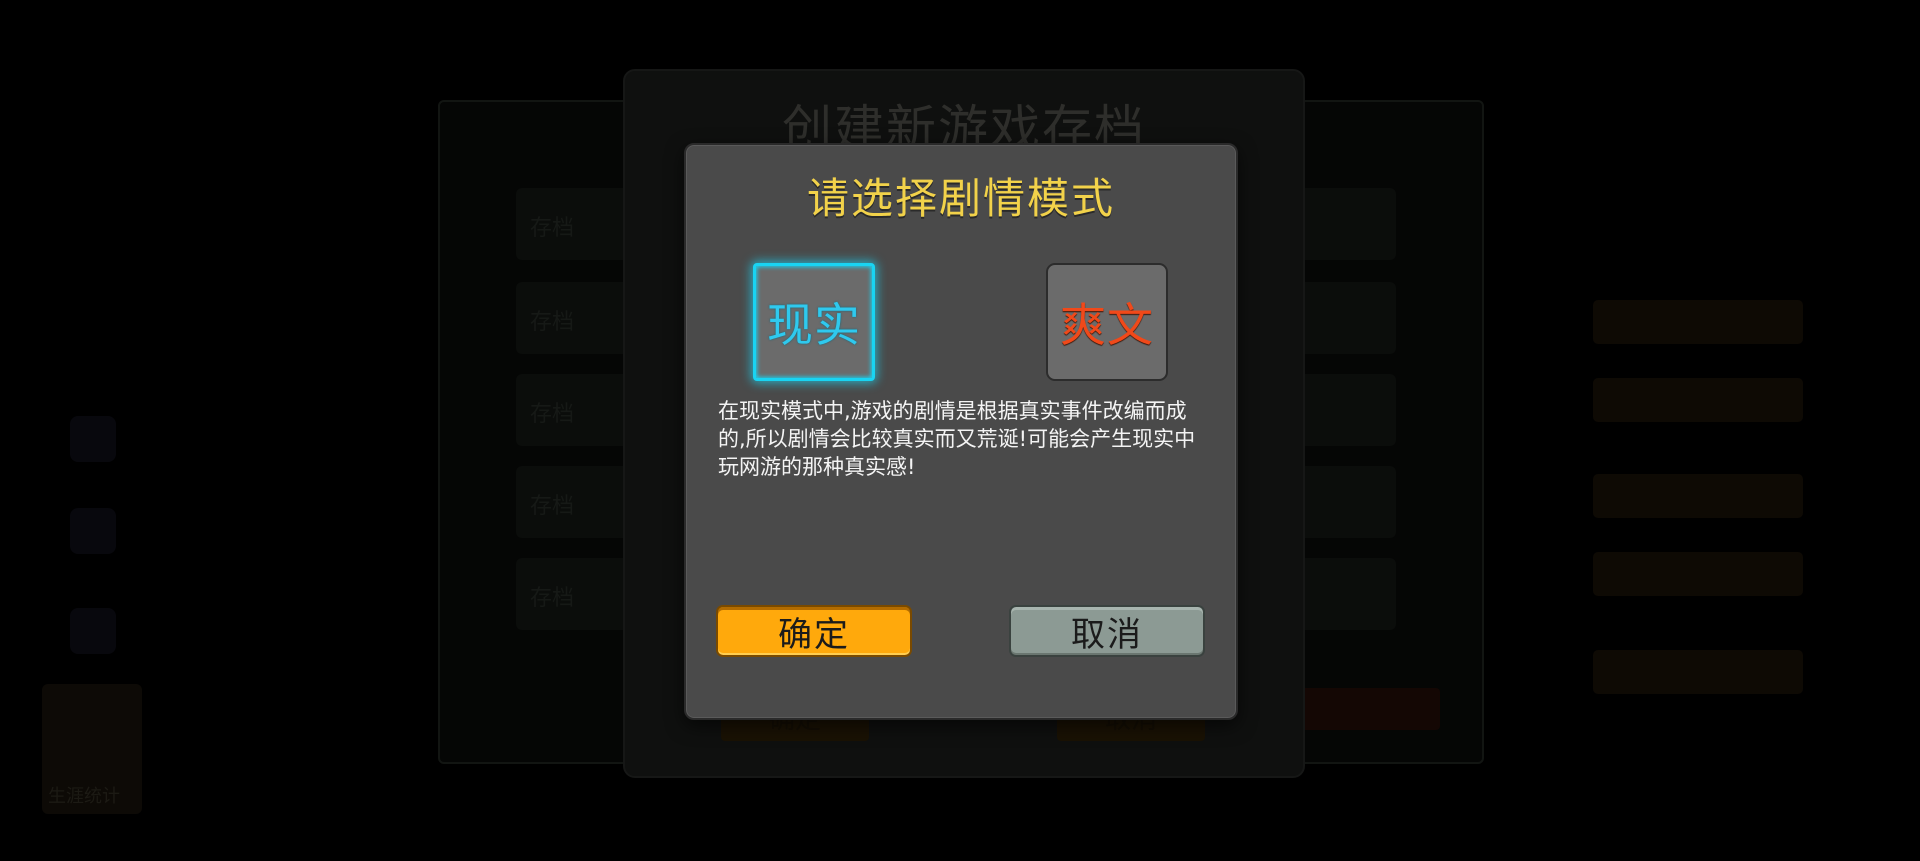 This screenshot has width=1920, height=861. What do you see at coordinates (1107, 325) in the screenshot?
I see `mode-power-fantasy-label: 爽文` at bounding box center [1107, 325].